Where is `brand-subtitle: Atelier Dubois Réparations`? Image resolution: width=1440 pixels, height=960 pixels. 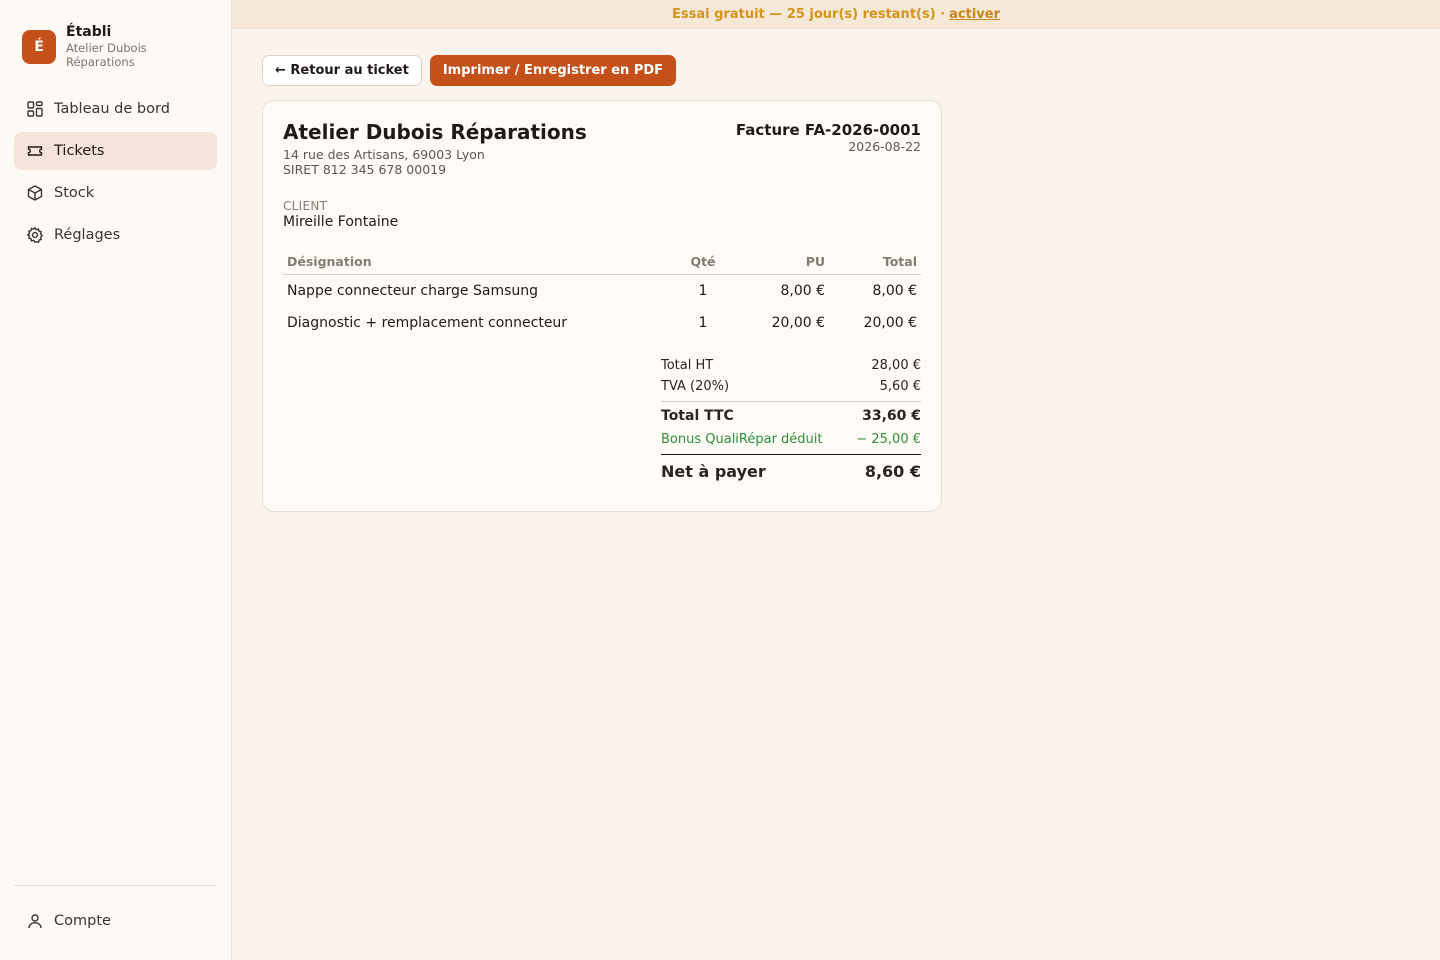
brand-subtitle: Atelier Dubois Réparations is located at coordinates (106, 55).